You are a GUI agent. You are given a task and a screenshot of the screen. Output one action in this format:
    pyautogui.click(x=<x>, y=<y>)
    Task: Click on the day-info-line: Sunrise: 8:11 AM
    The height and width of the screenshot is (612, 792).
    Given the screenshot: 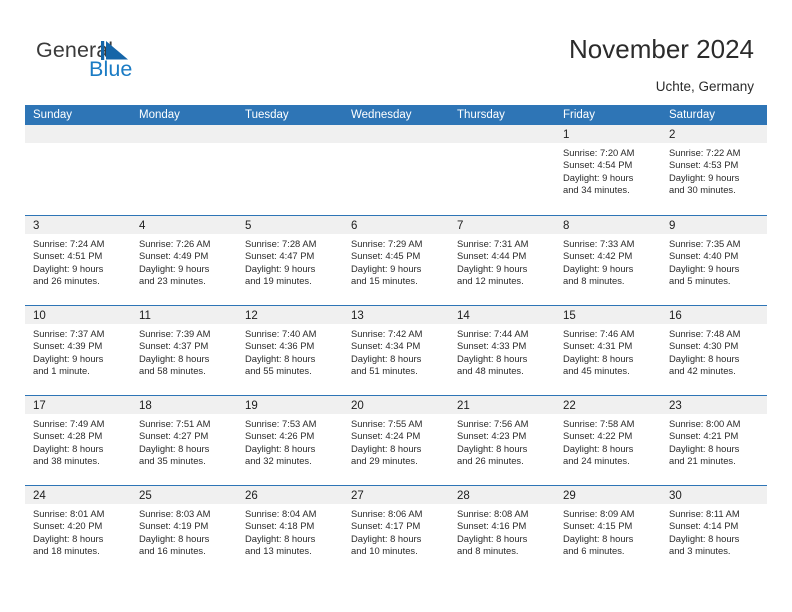 What is the action you would take?
    pyautogui.click(x=704, y=513)
    